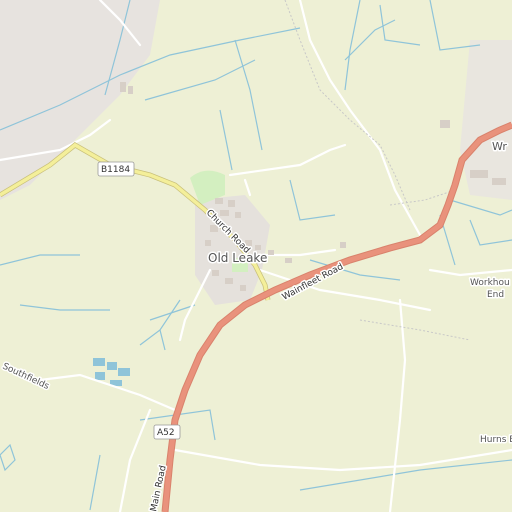 Image resolution: width=512 pixels, height=512 pixels. I want to click on shield-a52-text: A52, so click(166, 433).